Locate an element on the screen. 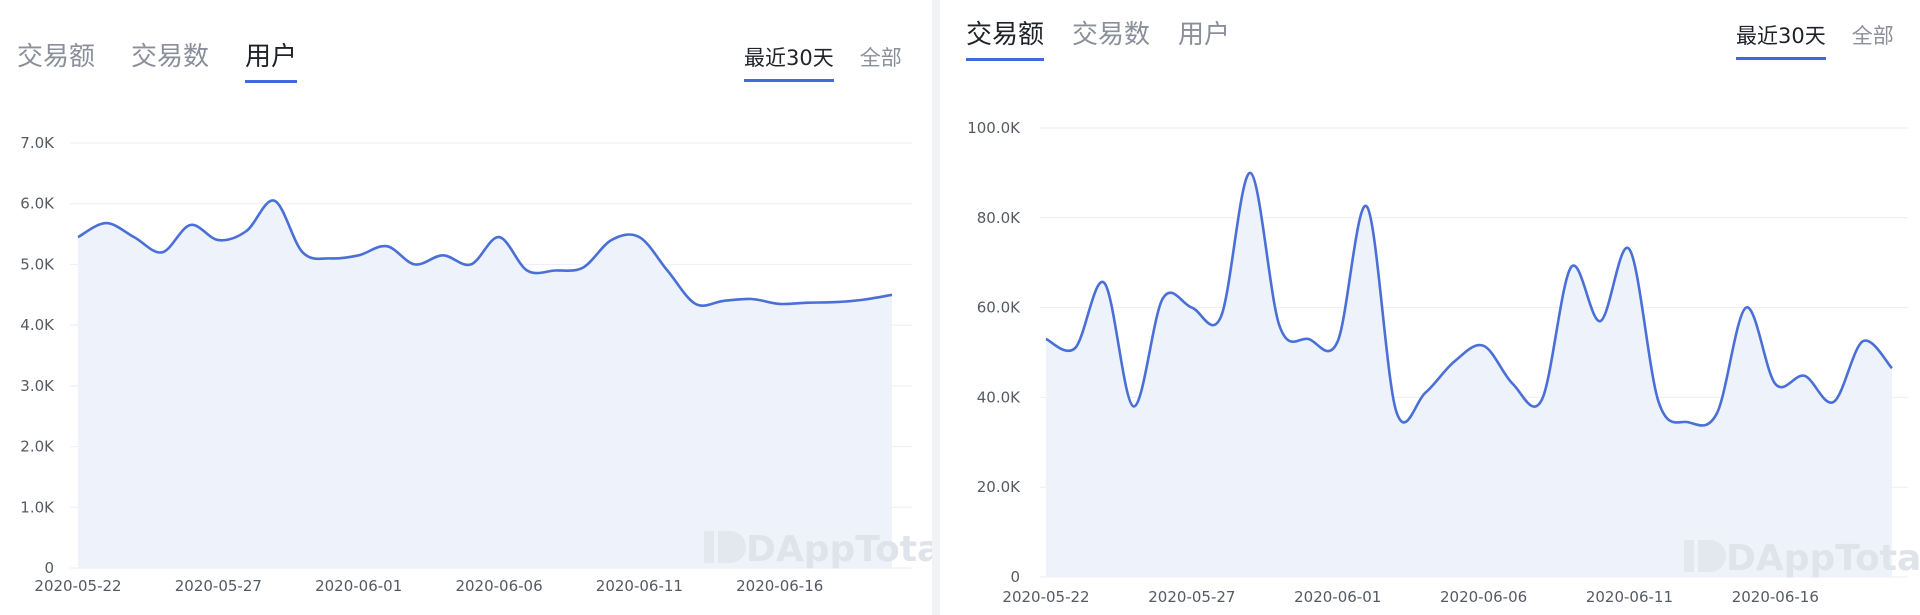 This screenshot has width=1920, height=615. y-tick-label: 20.0K is located at coordinates (999, 487).